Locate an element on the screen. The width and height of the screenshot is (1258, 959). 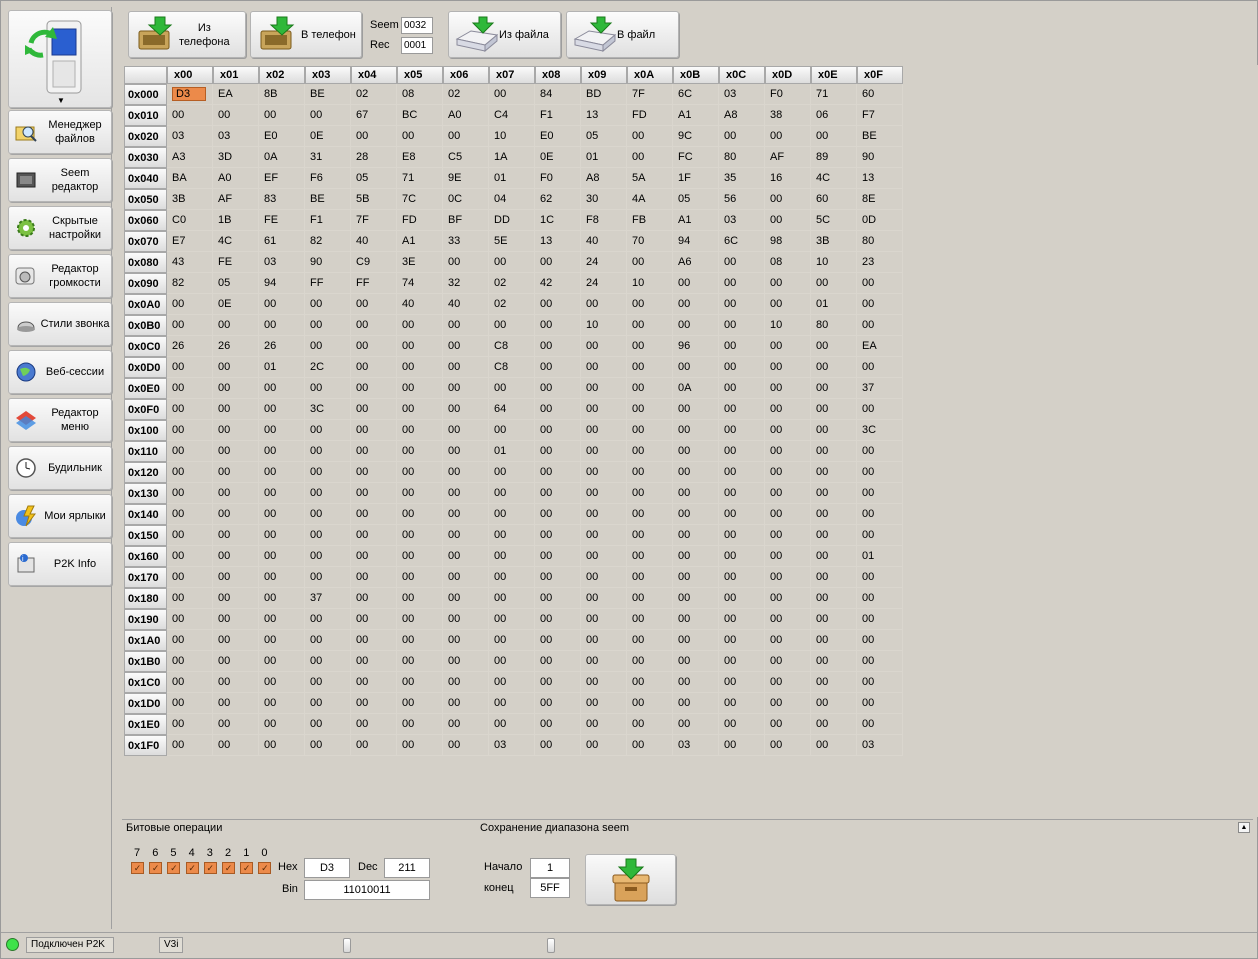
column-header: x05 is located at coordinates (420, 75).